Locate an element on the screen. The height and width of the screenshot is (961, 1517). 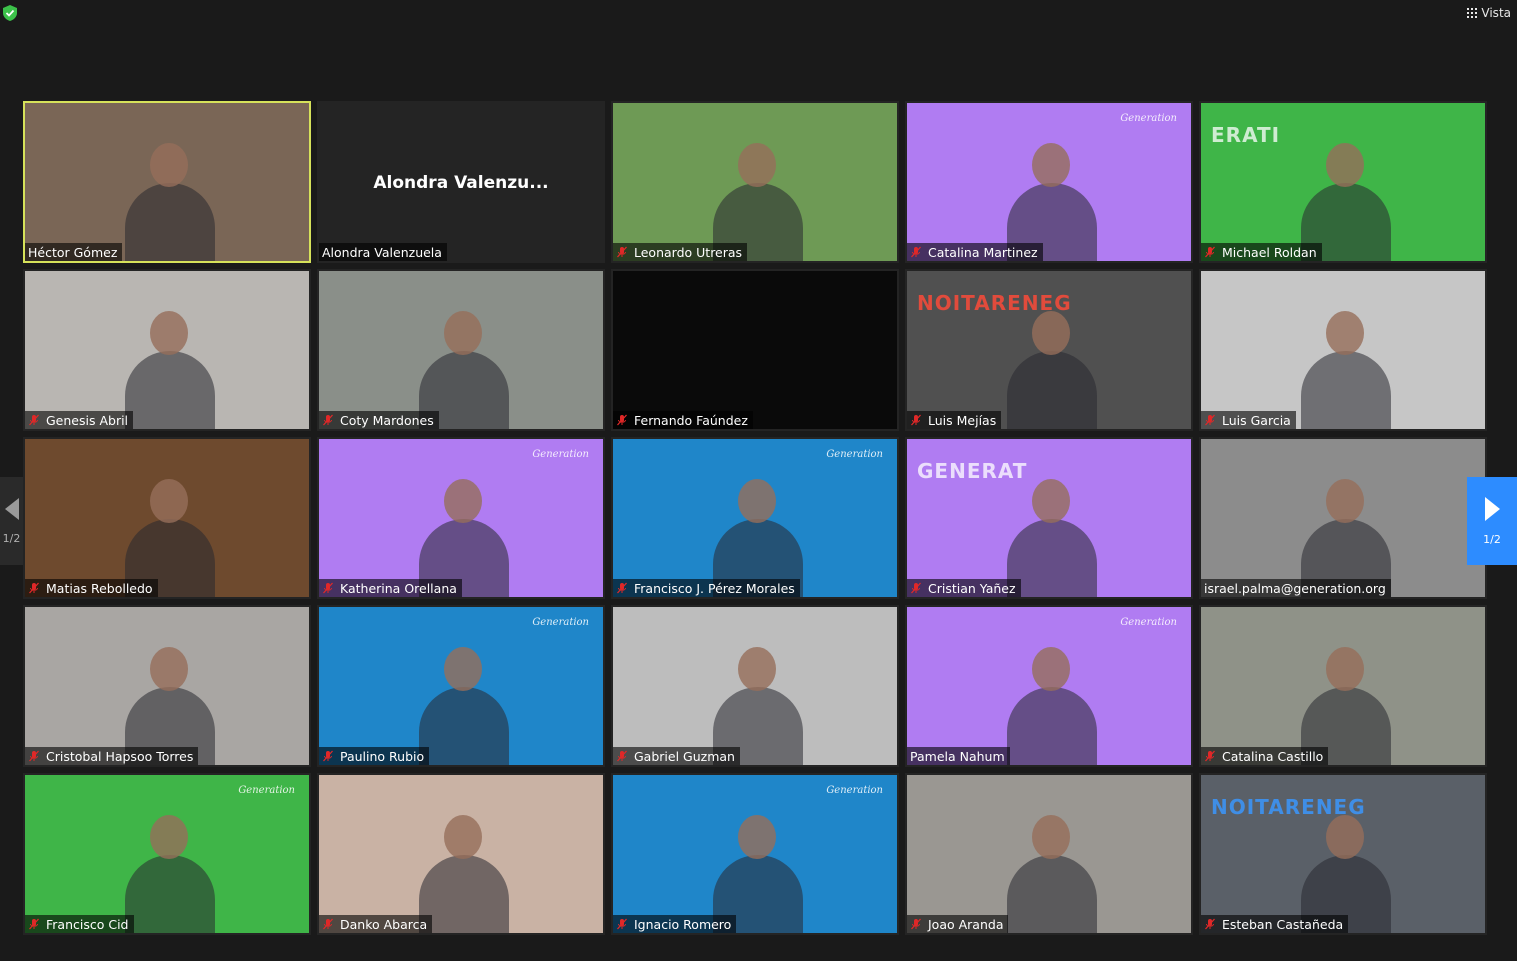
participant-name: Paulino Rubio is located at coordinates (382, 756).